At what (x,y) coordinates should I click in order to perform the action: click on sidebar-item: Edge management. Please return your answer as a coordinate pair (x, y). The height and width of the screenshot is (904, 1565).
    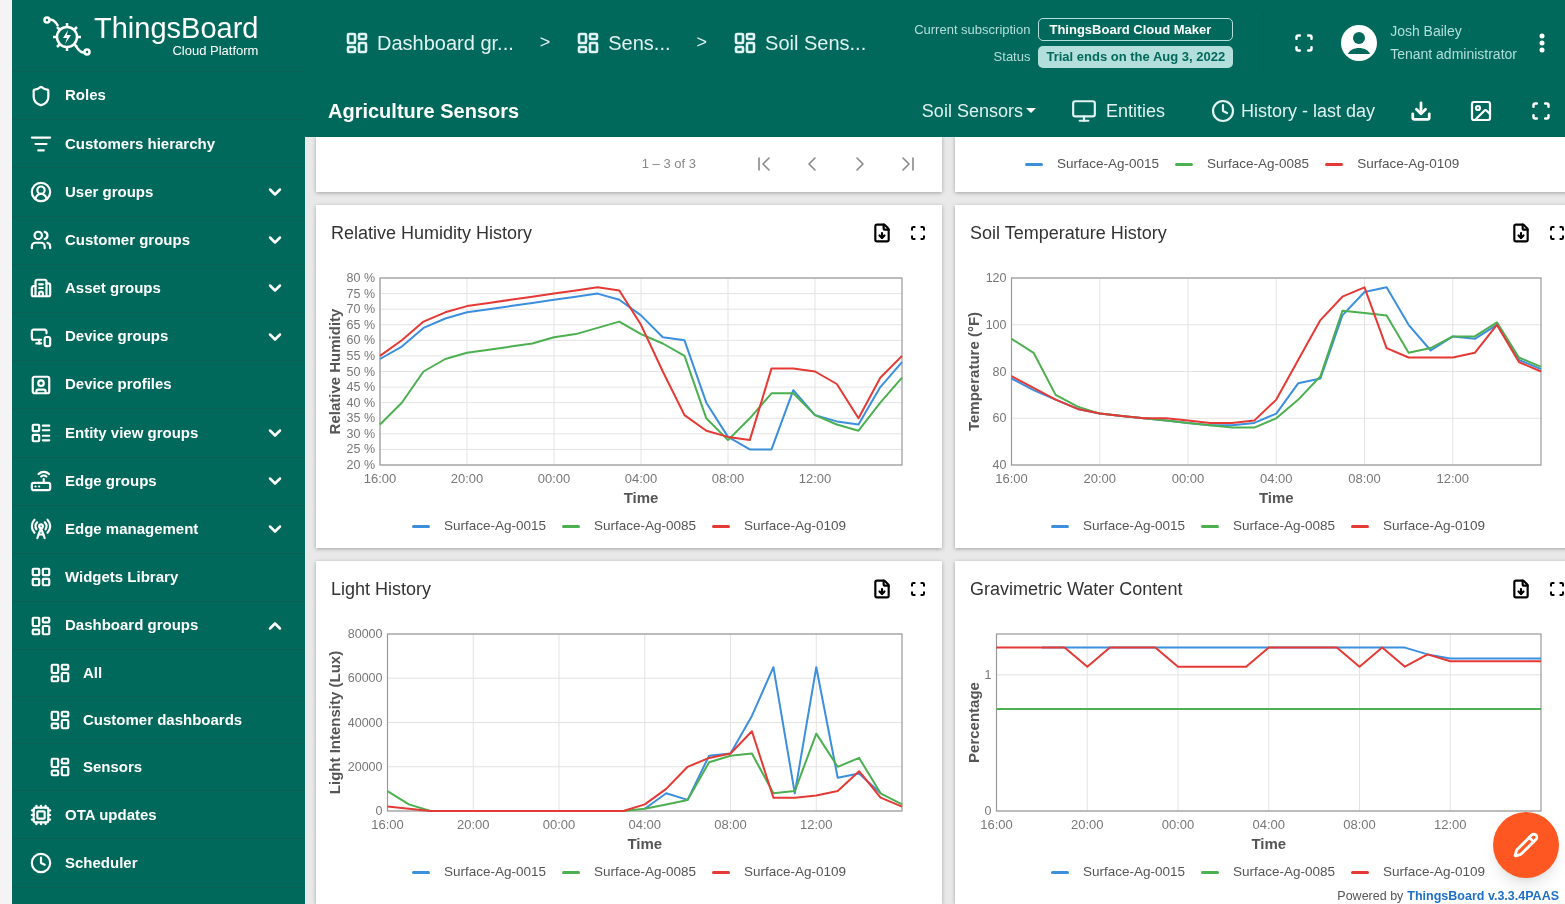
    Looking at the image, I should click on (158, 529).